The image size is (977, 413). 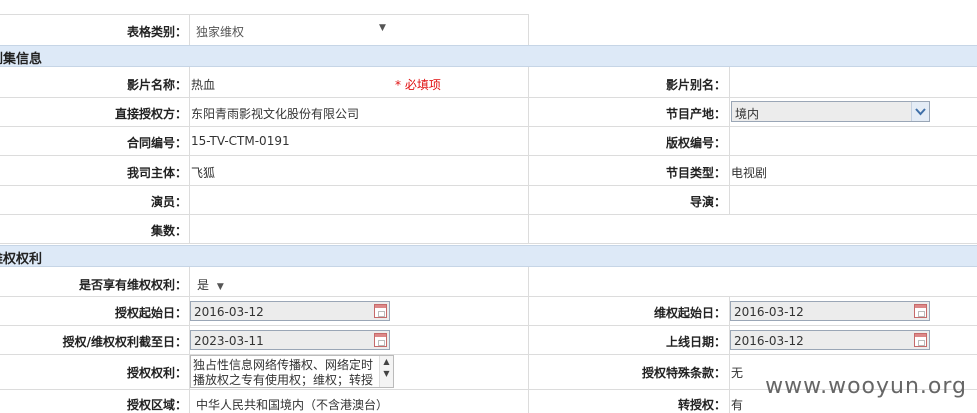 What do you see at coordinates (156, 173) in the screenshot?
I see `our-entity-label: 我司主体：` at bounding box center [156, 173].